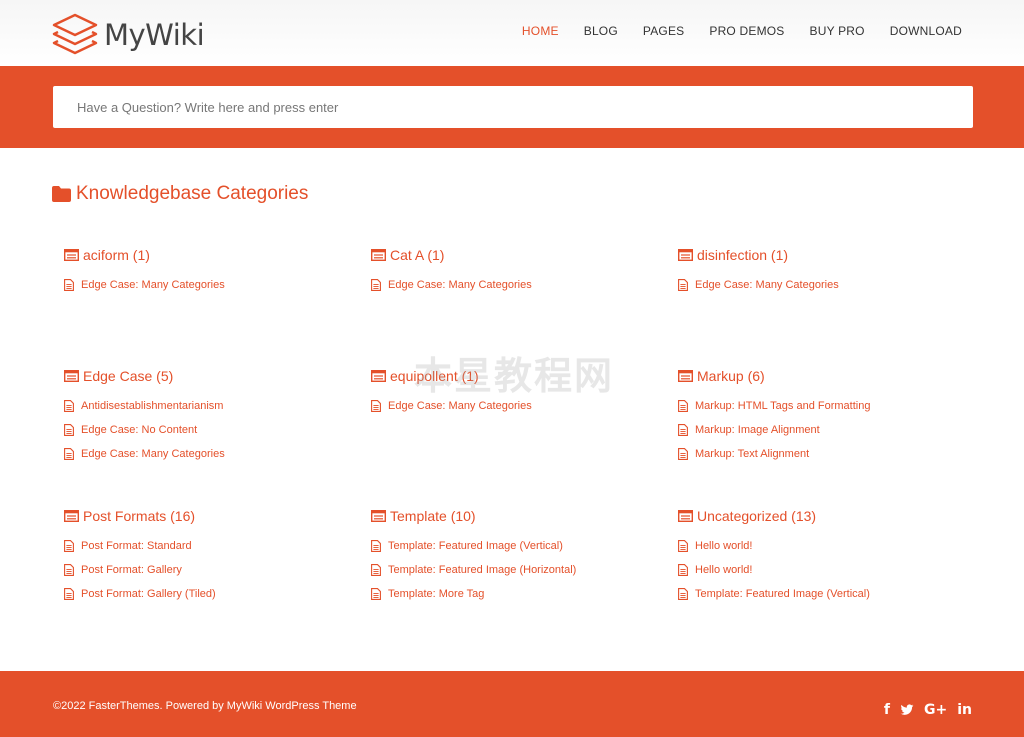 The width and height of the screenshot is (1024, 737). Describe the element at coordinates (214, 516) in the screenshot. I see `category-heading: Post Formats (16)` at that location.